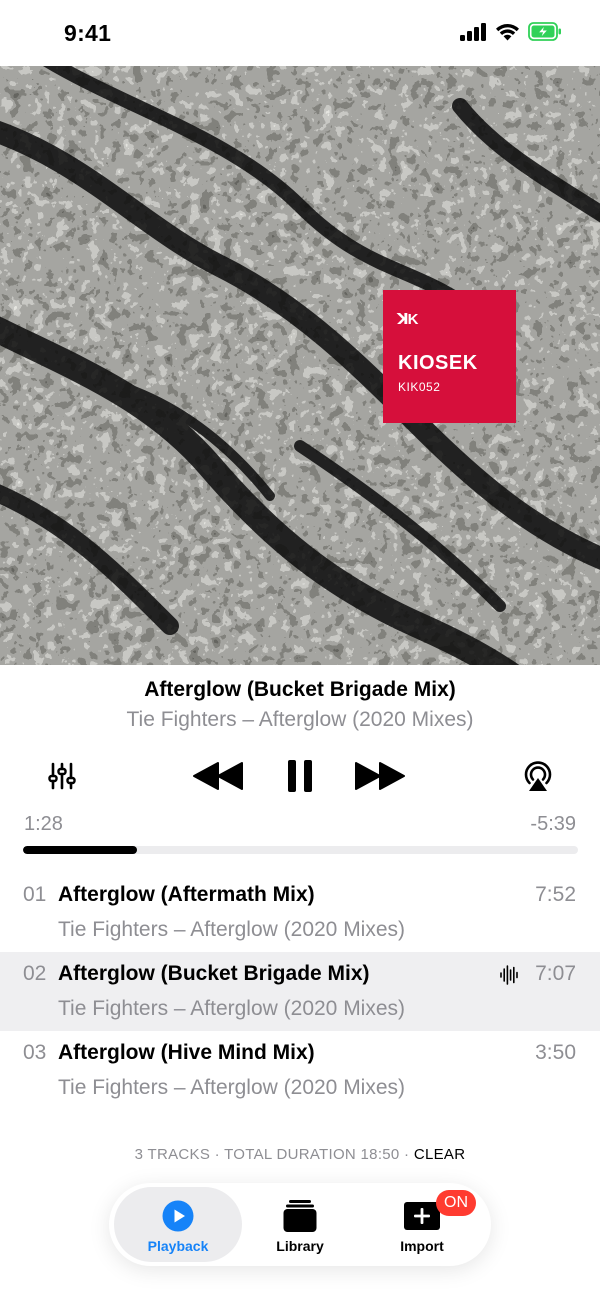 Image resolution: width=600 pixels, height=1298 pixels. I want to click on label-logo-mark: ꓘK, so click(407, 319).